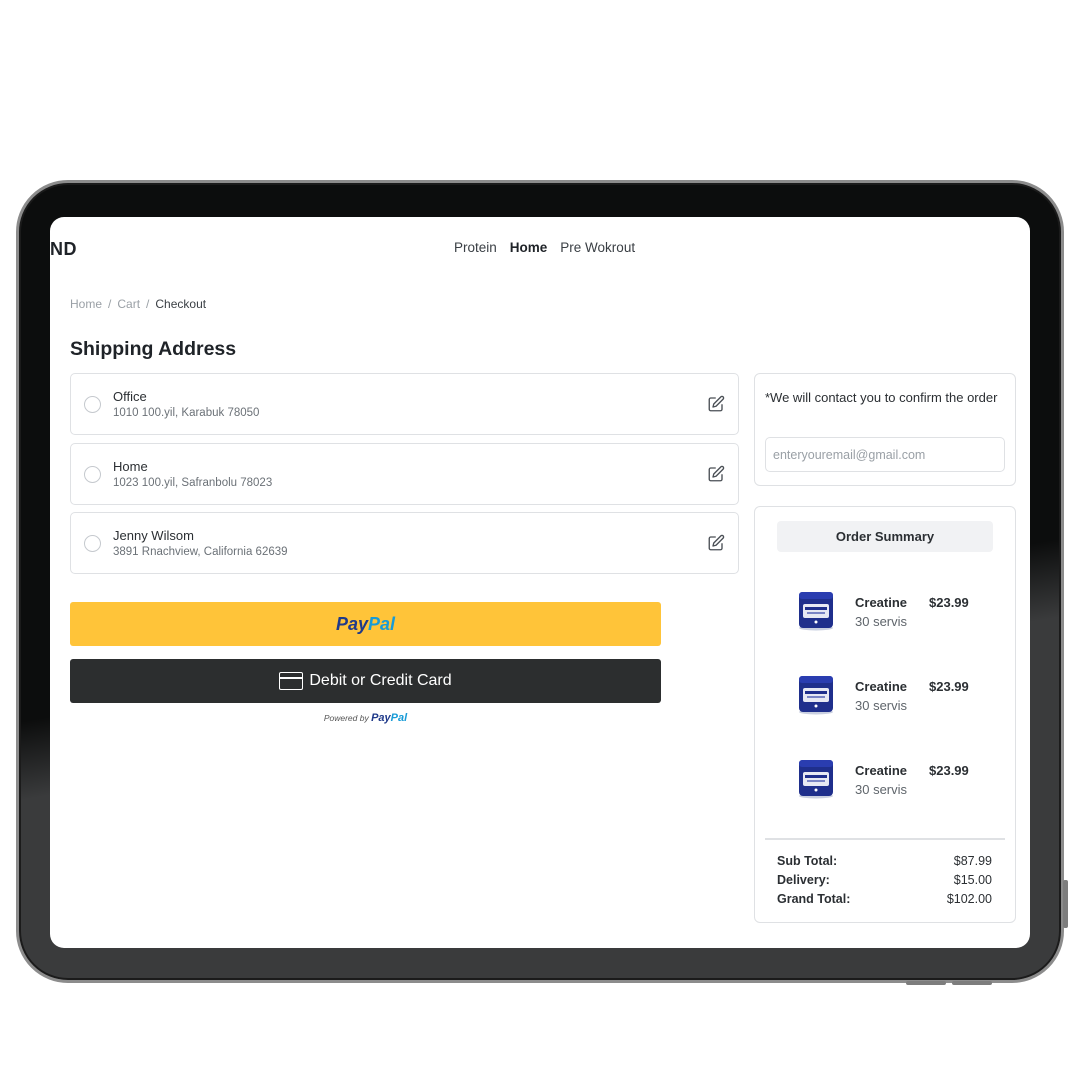 The width and height of the screenshot is (1080, 1080). I want to click on paypal-button: Pay Pal, so click(365, 624).